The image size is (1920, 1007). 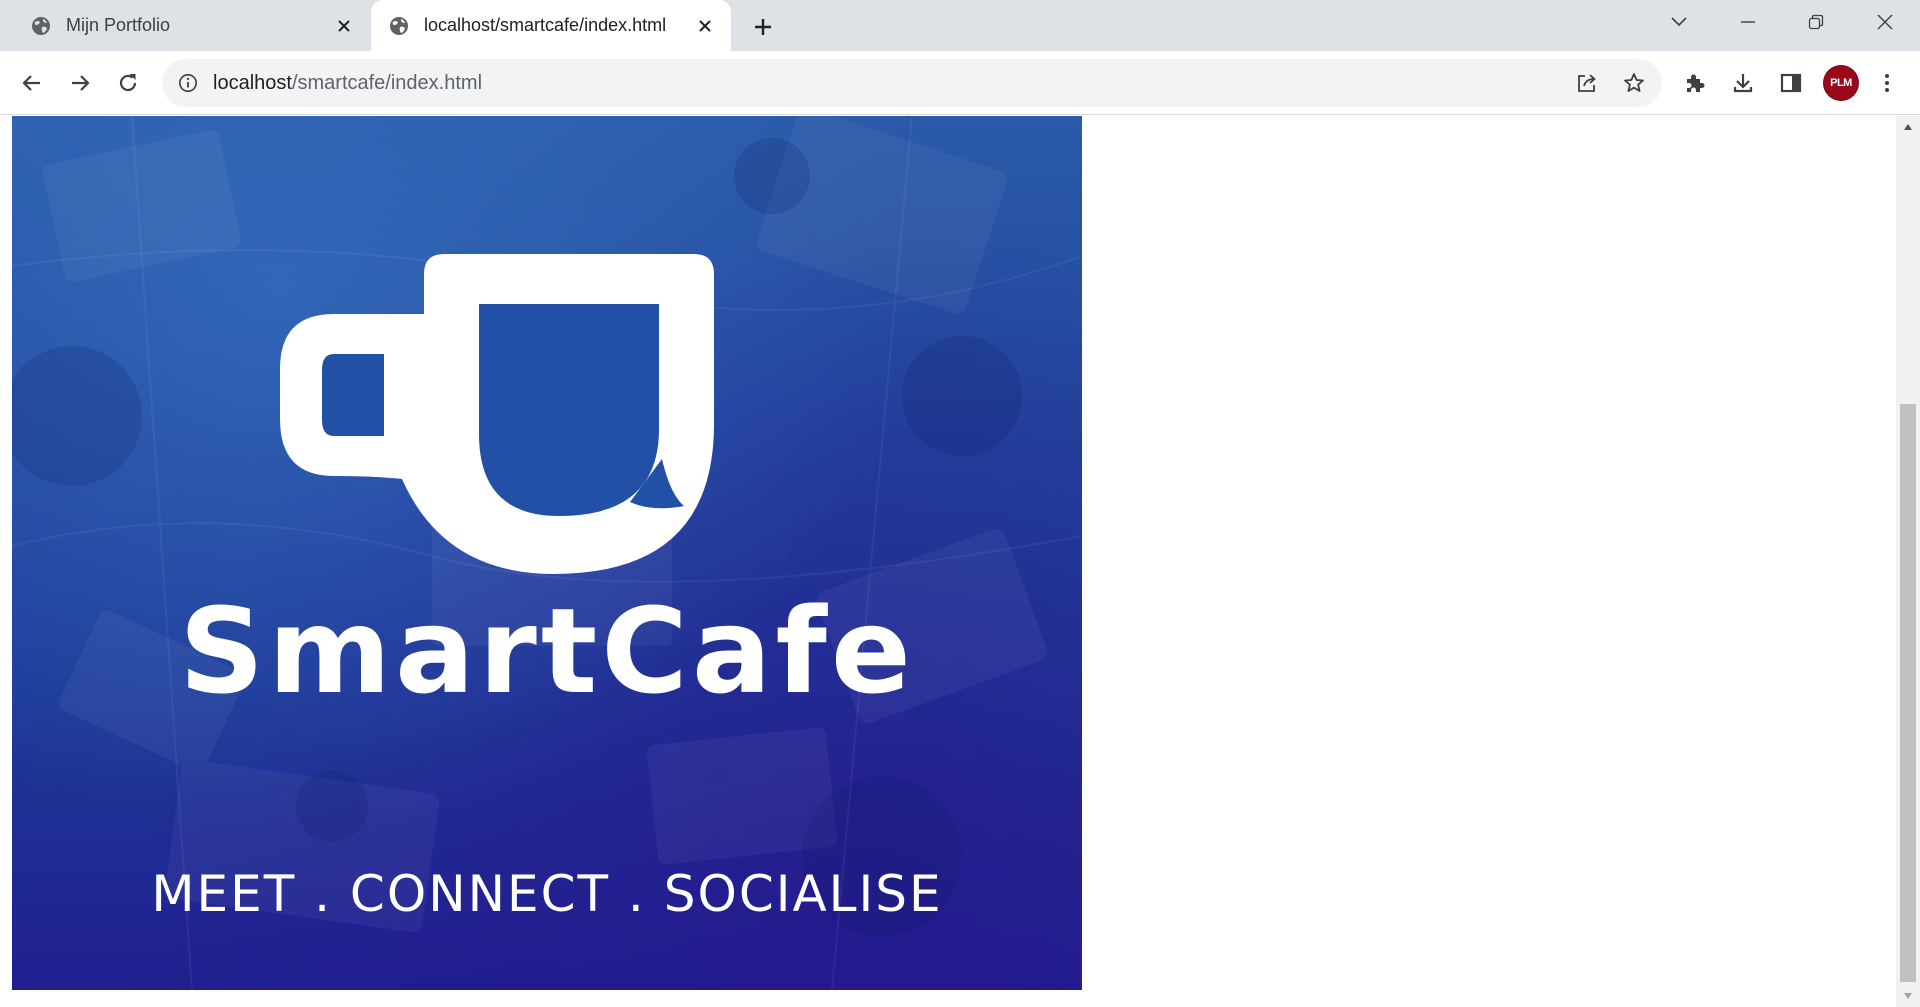 I want to click on new-tab-button, so click(x=763, y=27).